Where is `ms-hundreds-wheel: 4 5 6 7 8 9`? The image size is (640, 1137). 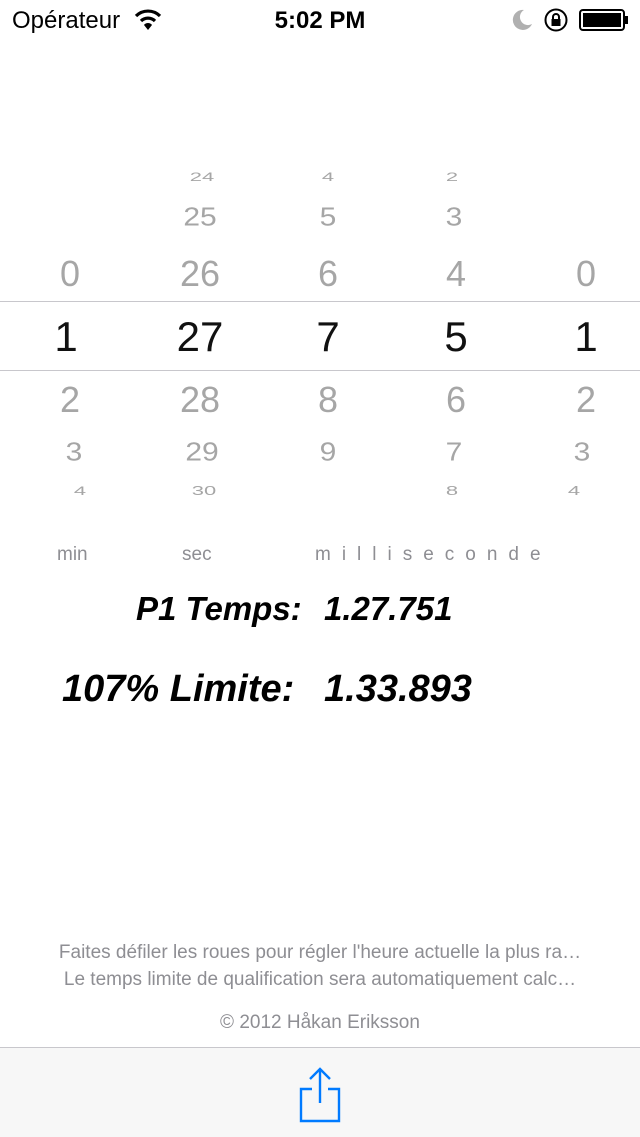
ms-hundreds-wheel: 4 5 6 7 8 9 is located at coordinates (328, 335).